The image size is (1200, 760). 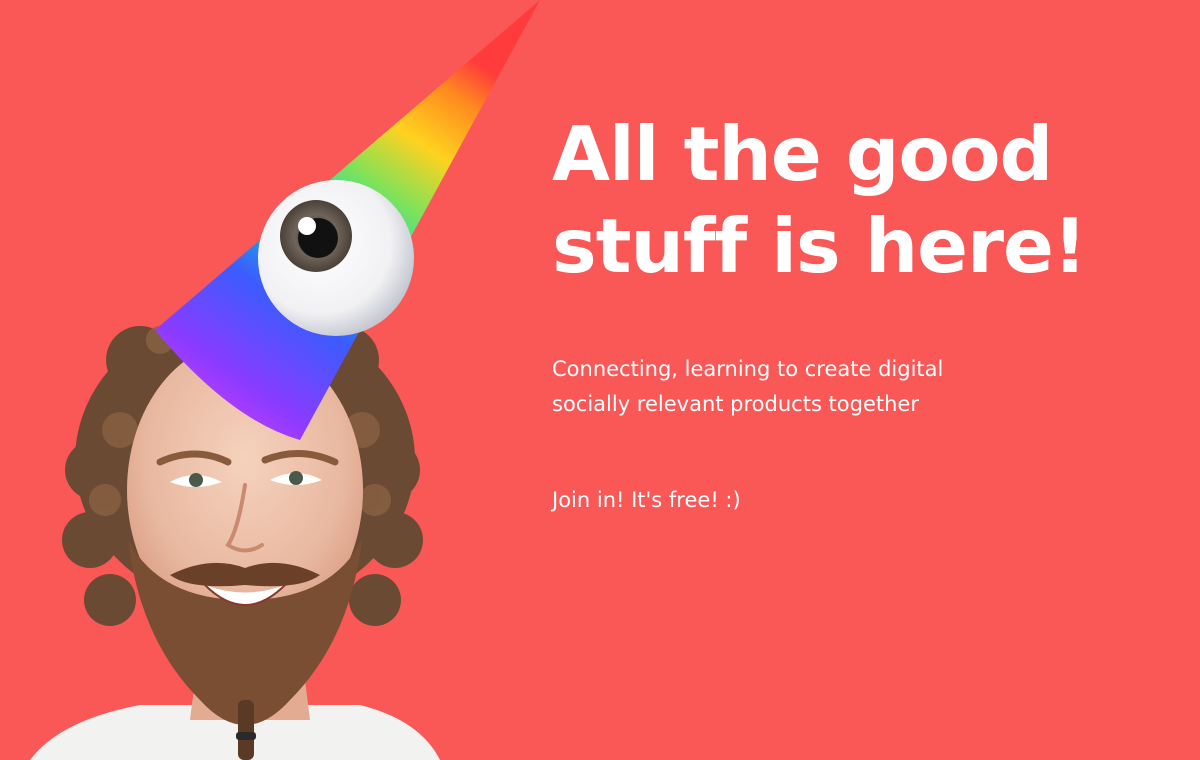 What do you see at coordinates (748, 369) in the screenshot?
I see `subtitle-line-1: Connecting, learning to create digital` at bounding box center [748, 369].